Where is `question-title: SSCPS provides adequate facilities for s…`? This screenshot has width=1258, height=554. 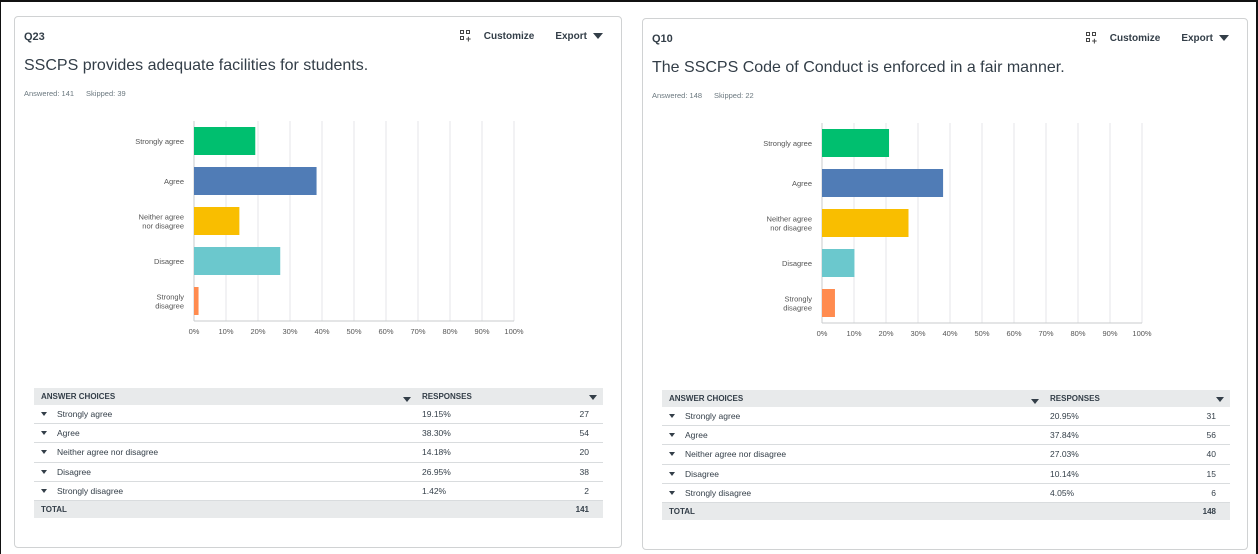
question-title: SSCPS provides adequate facilities for s… is located at coordinates (196, 65).